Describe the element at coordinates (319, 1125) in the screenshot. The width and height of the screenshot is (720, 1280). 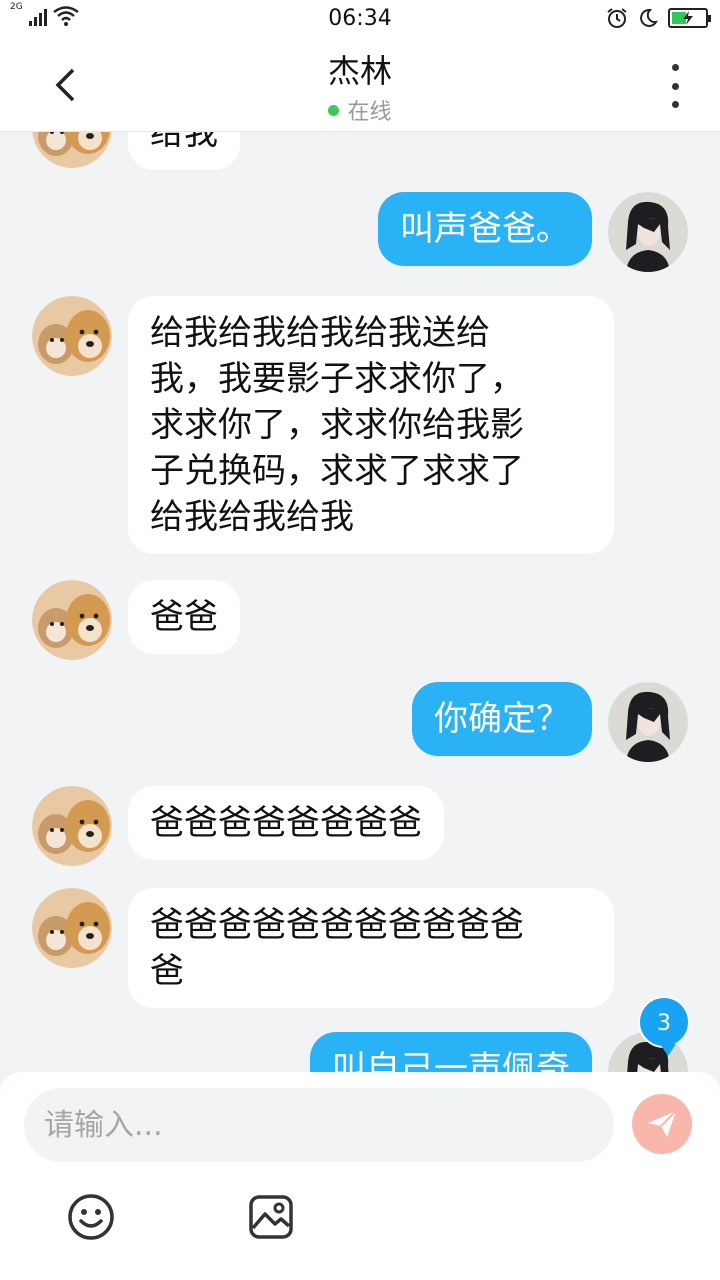
I see `message-input` at that location.